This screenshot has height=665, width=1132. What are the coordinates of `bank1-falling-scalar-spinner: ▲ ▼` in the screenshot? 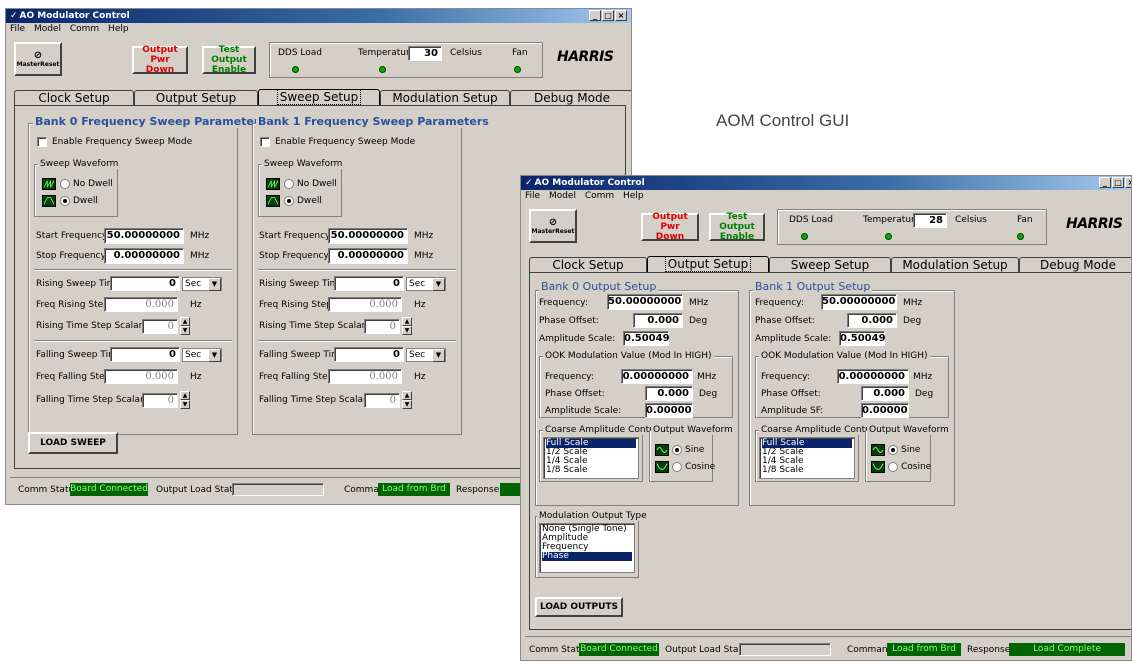 It's located at (407, 400).